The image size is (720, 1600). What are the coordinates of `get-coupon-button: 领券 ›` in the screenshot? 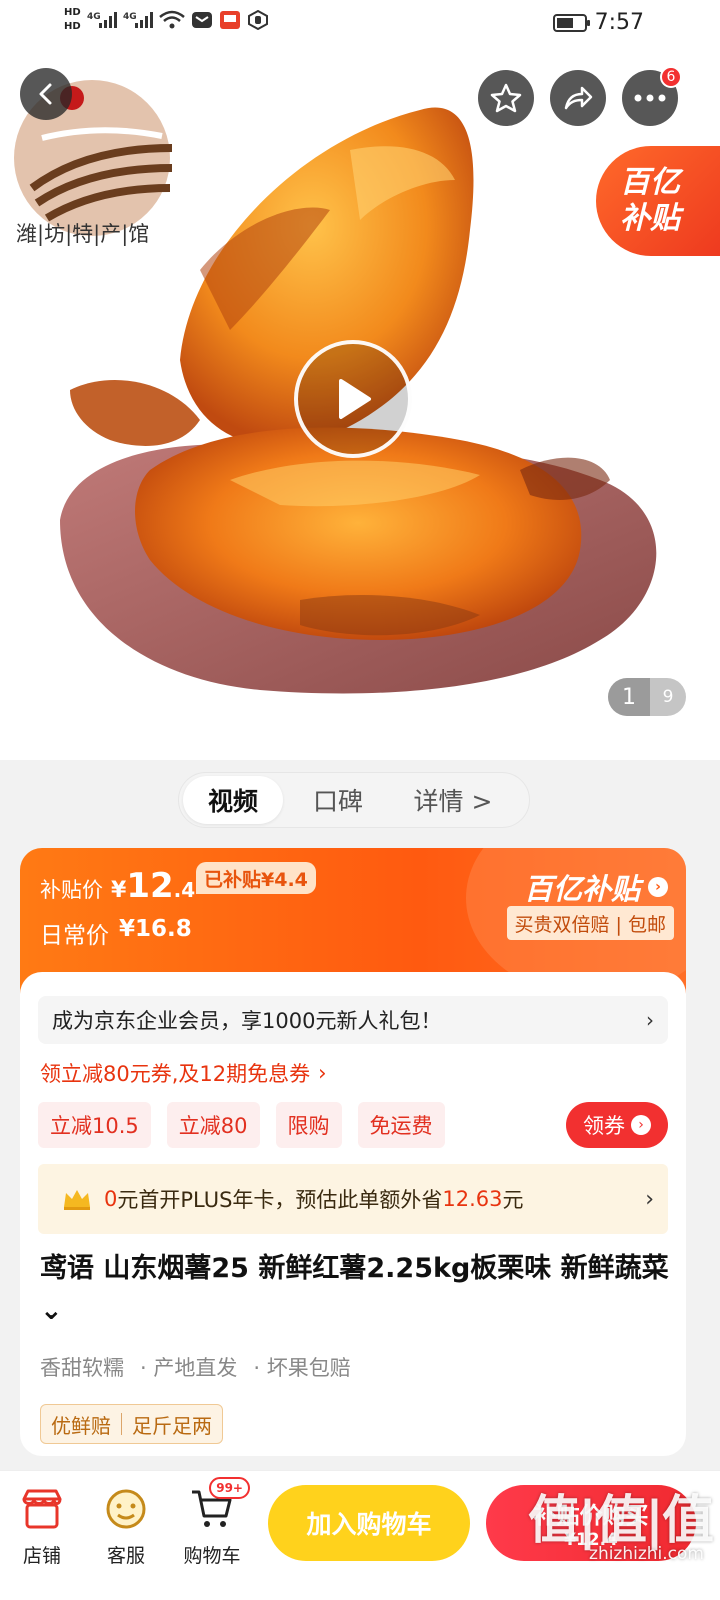 It's located at (617, 1125).